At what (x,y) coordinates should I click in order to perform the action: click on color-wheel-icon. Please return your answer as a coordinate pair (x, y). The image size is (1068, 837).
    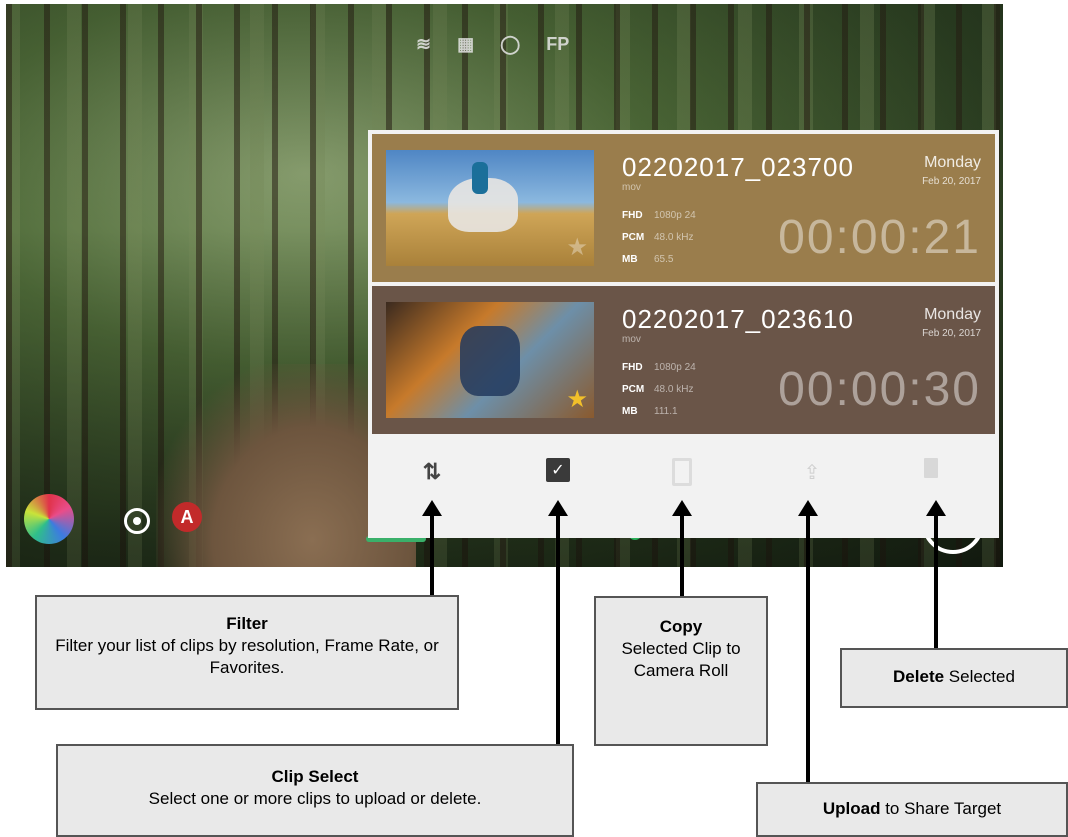
    Looking at the image, I should click on (49, 519).